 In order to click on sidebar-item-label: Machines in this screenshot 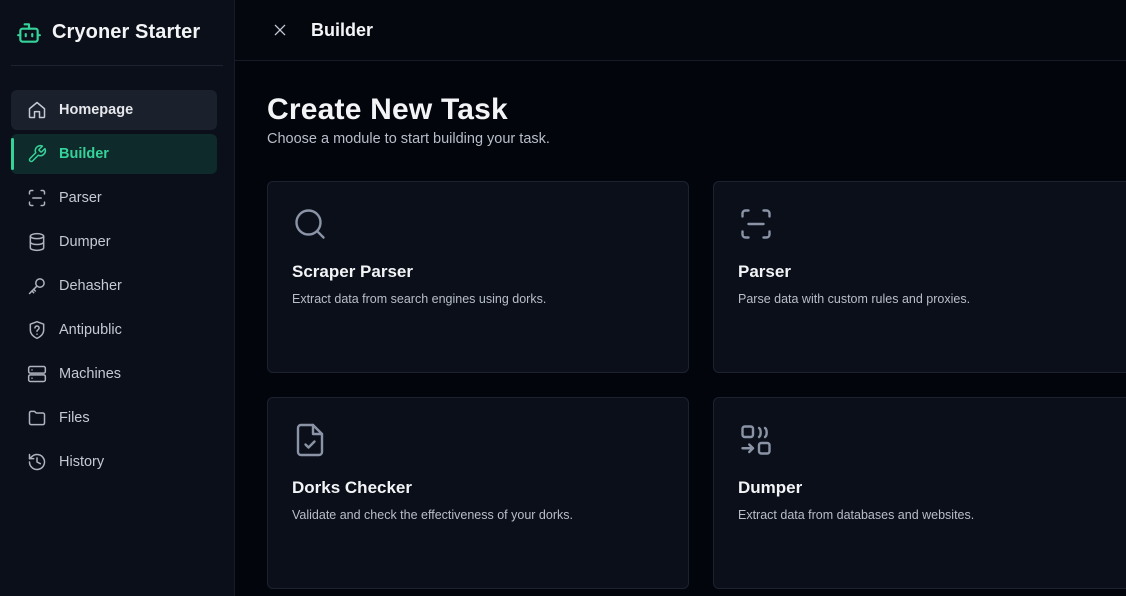, I will do `click(90, 374)`.